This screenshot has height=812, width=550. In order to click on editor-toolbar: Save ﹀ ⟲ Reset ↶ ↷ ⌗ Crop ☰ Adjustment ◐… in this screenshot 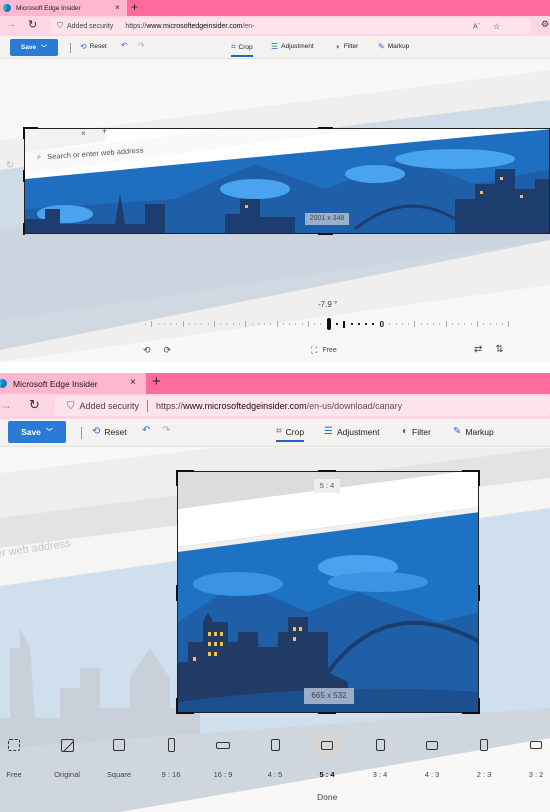, I will do `click(275, 433)`.